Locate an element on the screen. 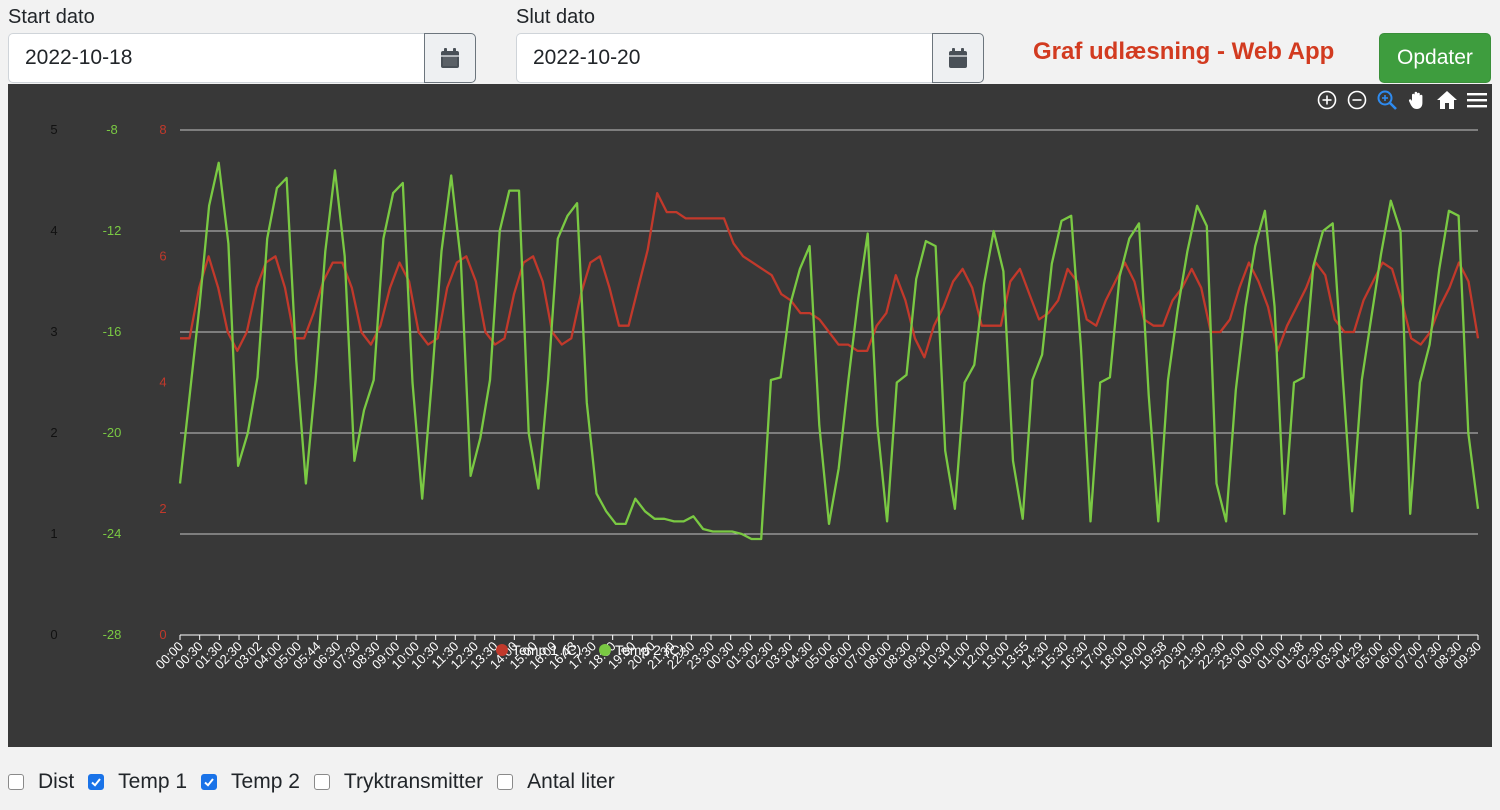 Image resolution: width=1500 pixels, height=810 pixels. y-tick-label-temp1: 8 is located at coordinates (162, 129).